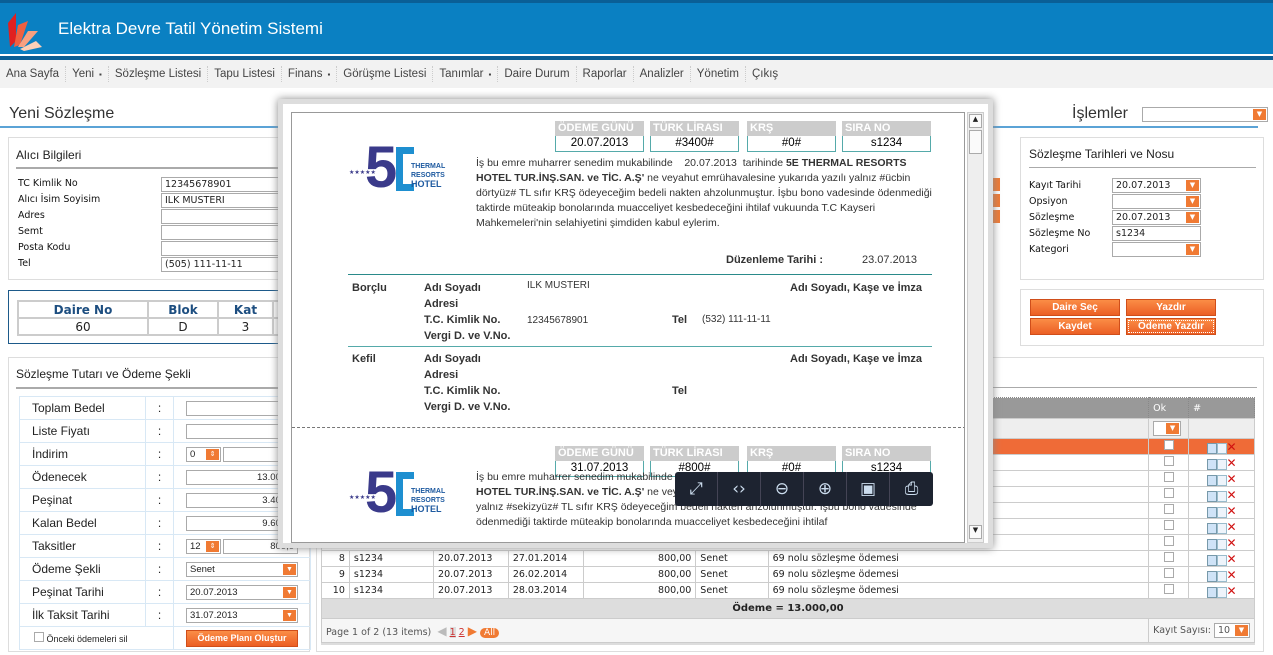  What do you see at coordinates (33, 74) in the screenshot?
I see `menu-ana-sayfa: Ana Sayfa` at bounding box center [33, 74].